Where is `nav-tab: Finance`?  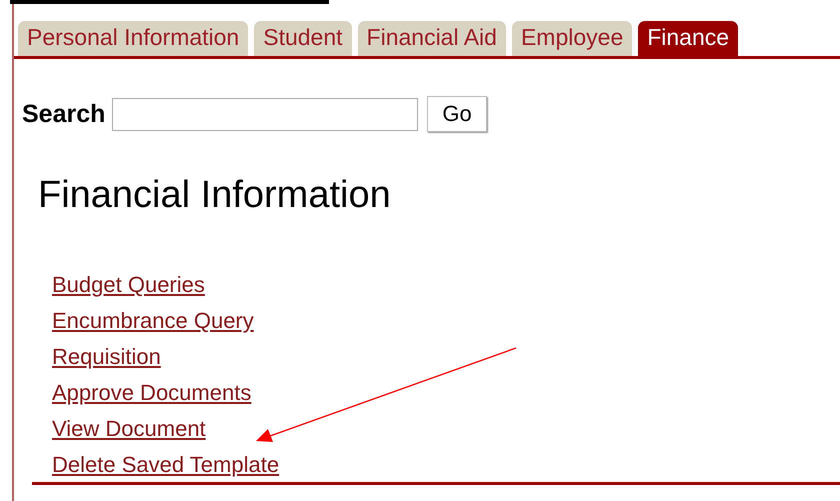
nav-tab: Finance is located at coordinates (688, 38).